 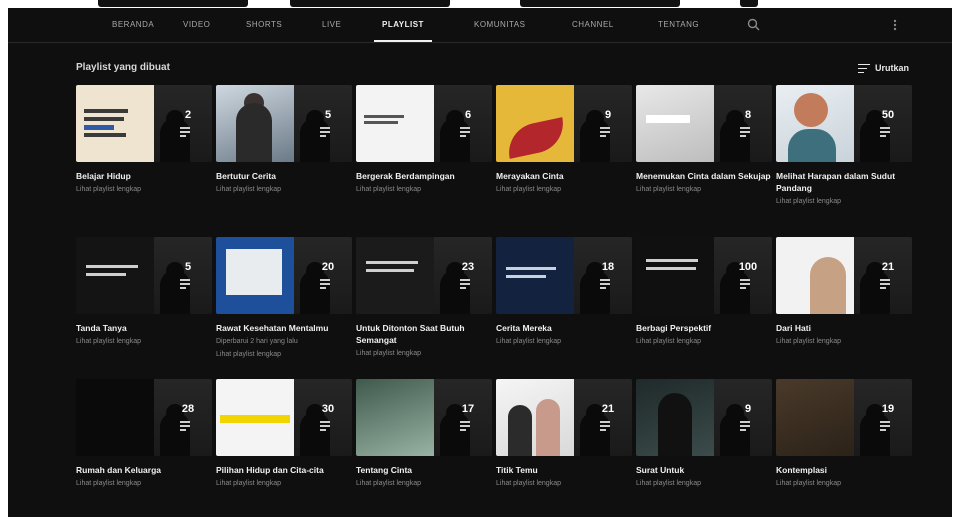 I want to click on tab-playlist: PLAYLIST, so click(x=403, y=25).